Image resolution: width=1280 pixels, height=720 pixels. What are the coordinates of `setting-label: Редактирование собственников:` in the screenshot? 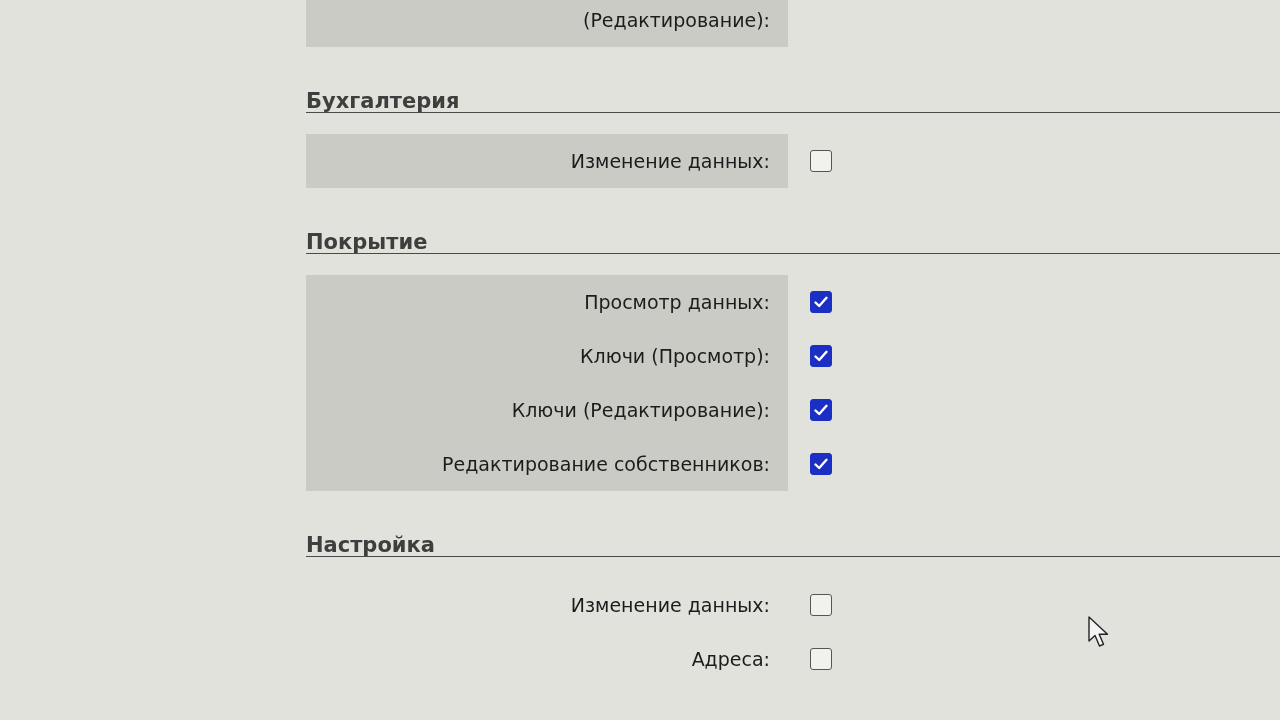 It's located at (606, 464).